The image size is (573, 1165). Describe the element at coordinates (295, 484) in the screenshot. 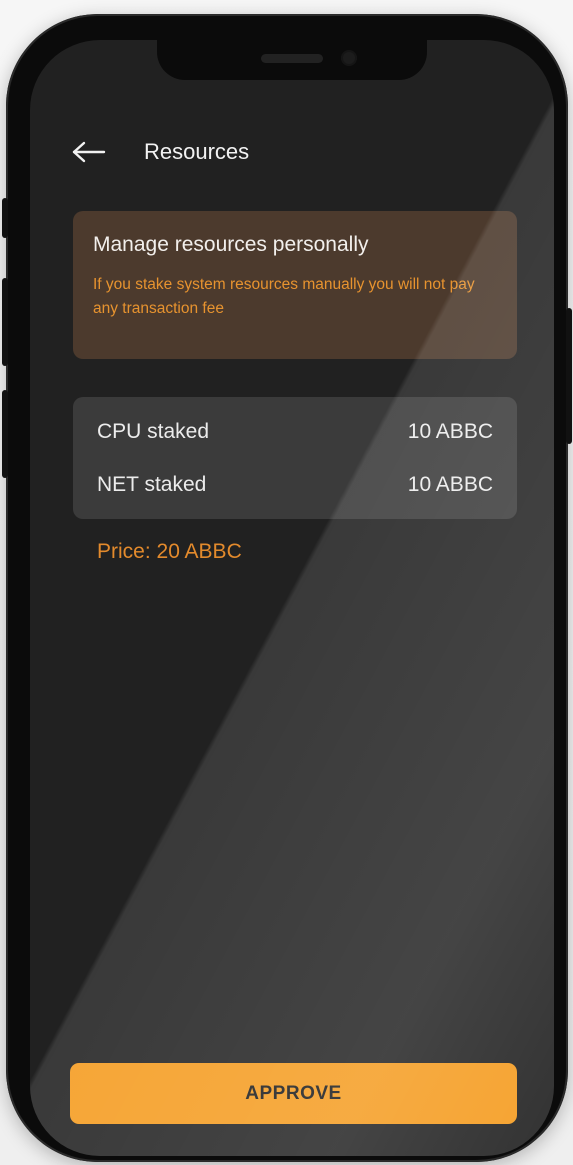

I see `net-staked-row: NET staked 10 ABBC` at that location.